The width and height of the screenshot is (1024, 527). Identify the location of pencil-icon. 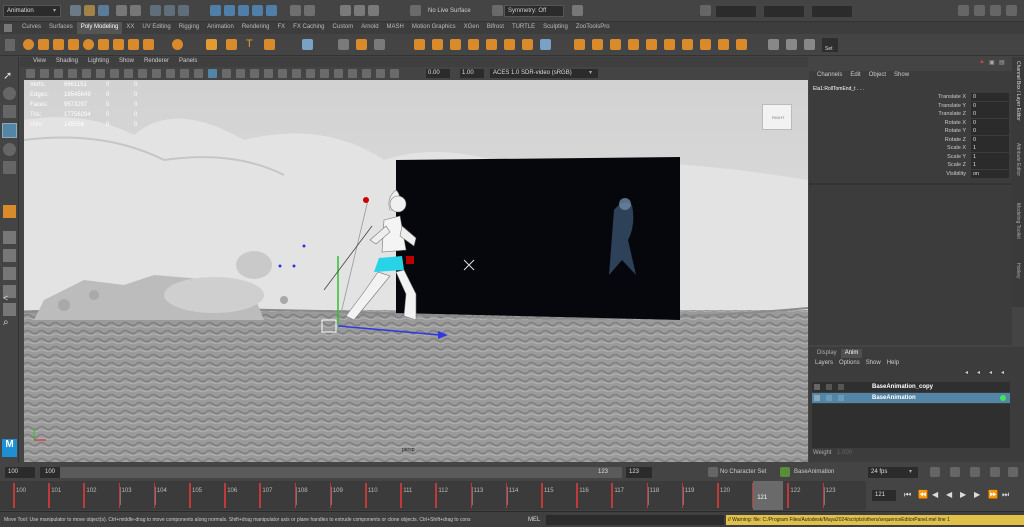
(773, 44).